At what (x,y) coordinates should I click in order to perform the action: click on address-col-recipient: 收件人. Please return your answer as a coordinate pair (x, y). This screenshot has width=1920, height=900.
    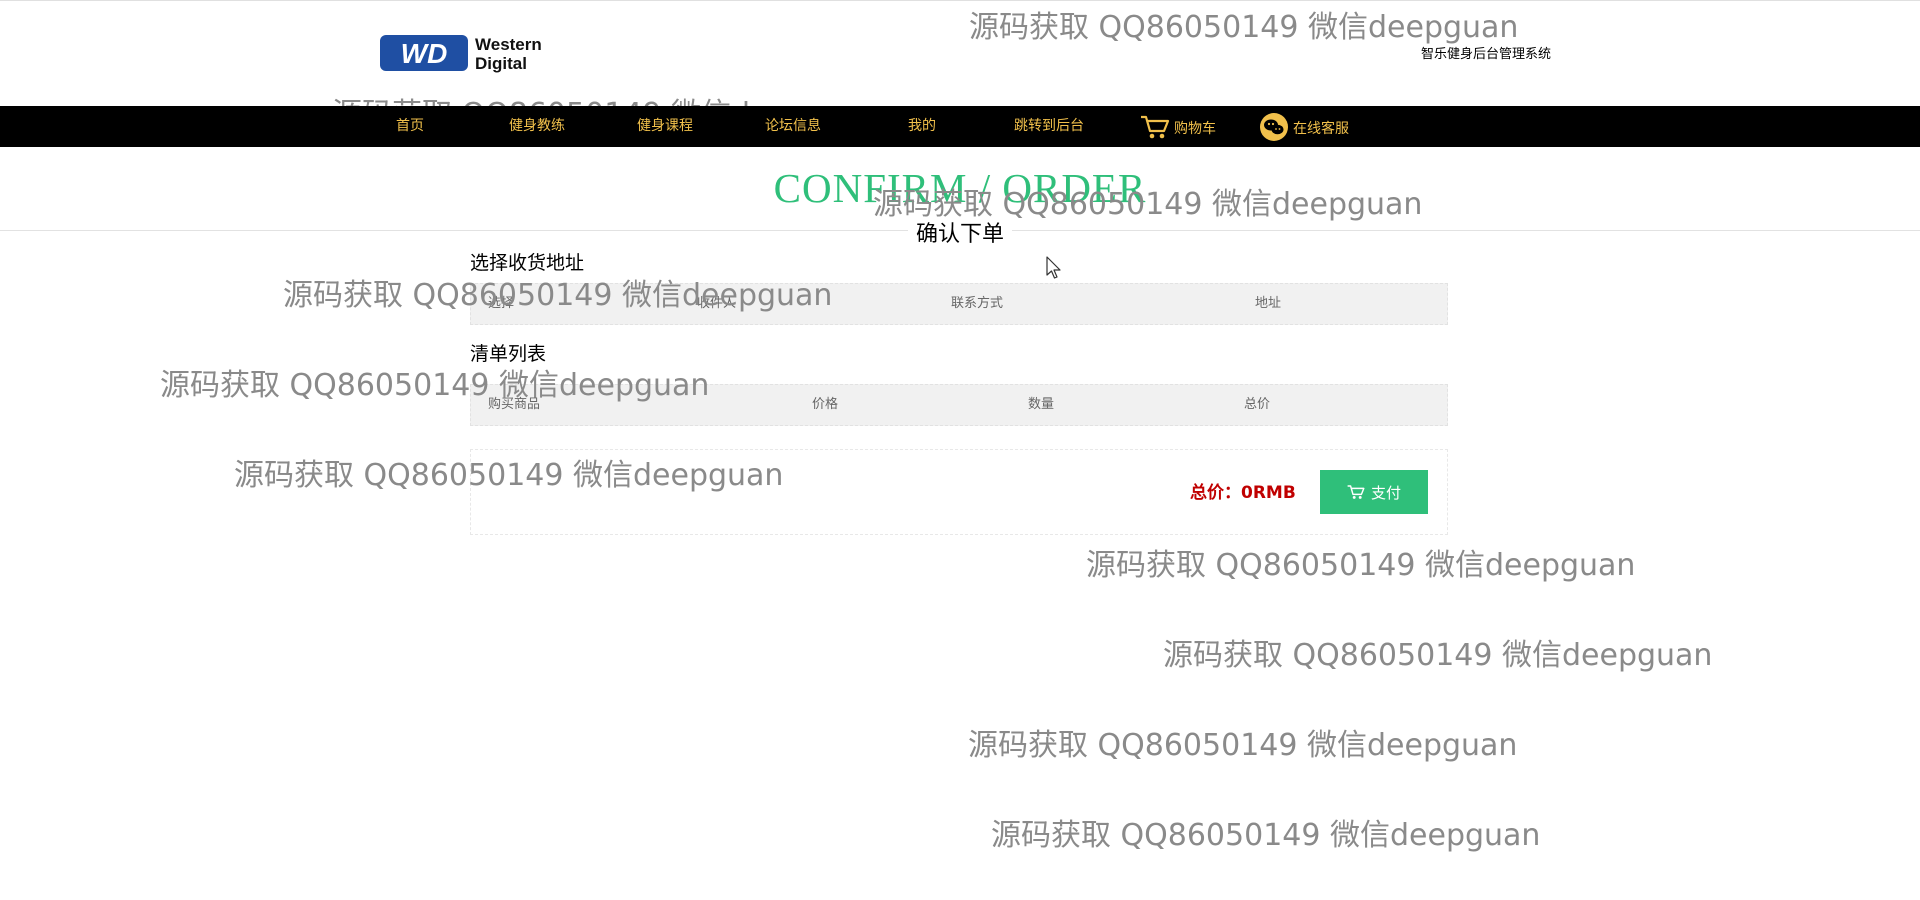
    Looking at the image, I should click on (717, 303).